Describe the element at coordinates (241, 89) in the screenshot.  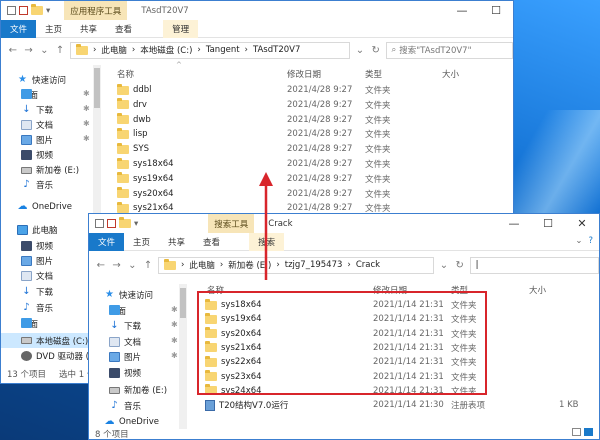
I see `file-row: ddbl 2021/4/28 9:27 文件夹` at that location.